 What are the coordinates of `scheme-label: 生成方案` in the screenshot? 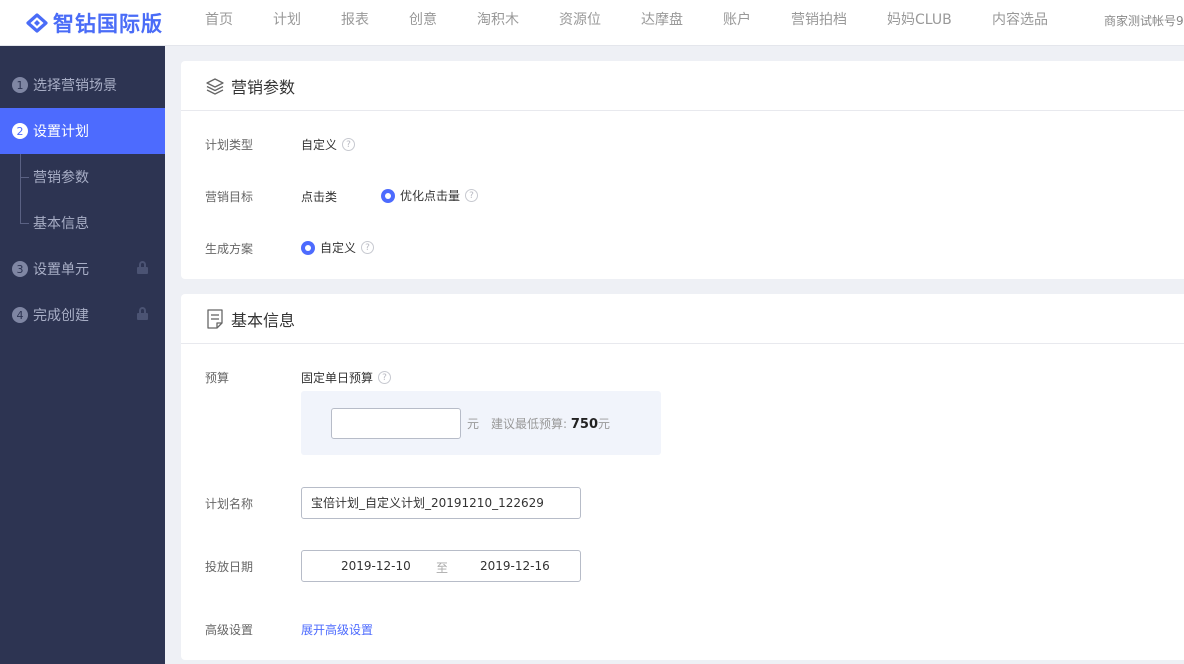 It's located at (229, 249).